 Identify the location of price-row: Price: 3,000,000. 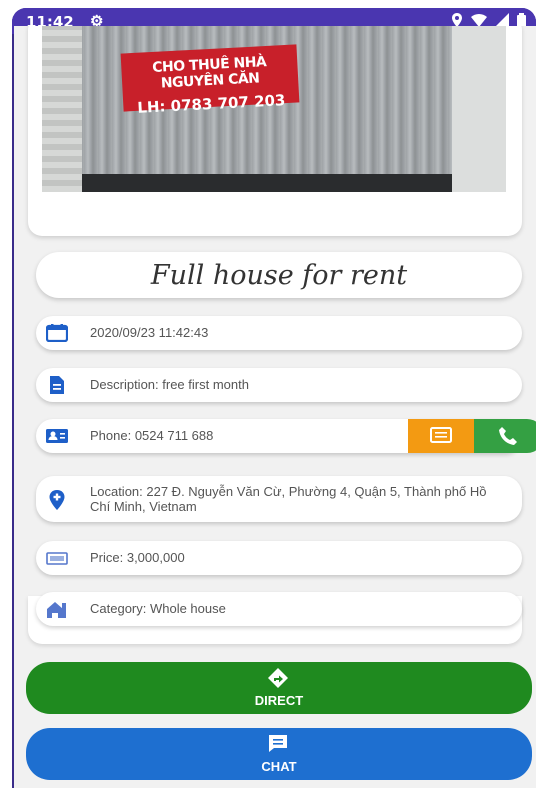
(279, 558).